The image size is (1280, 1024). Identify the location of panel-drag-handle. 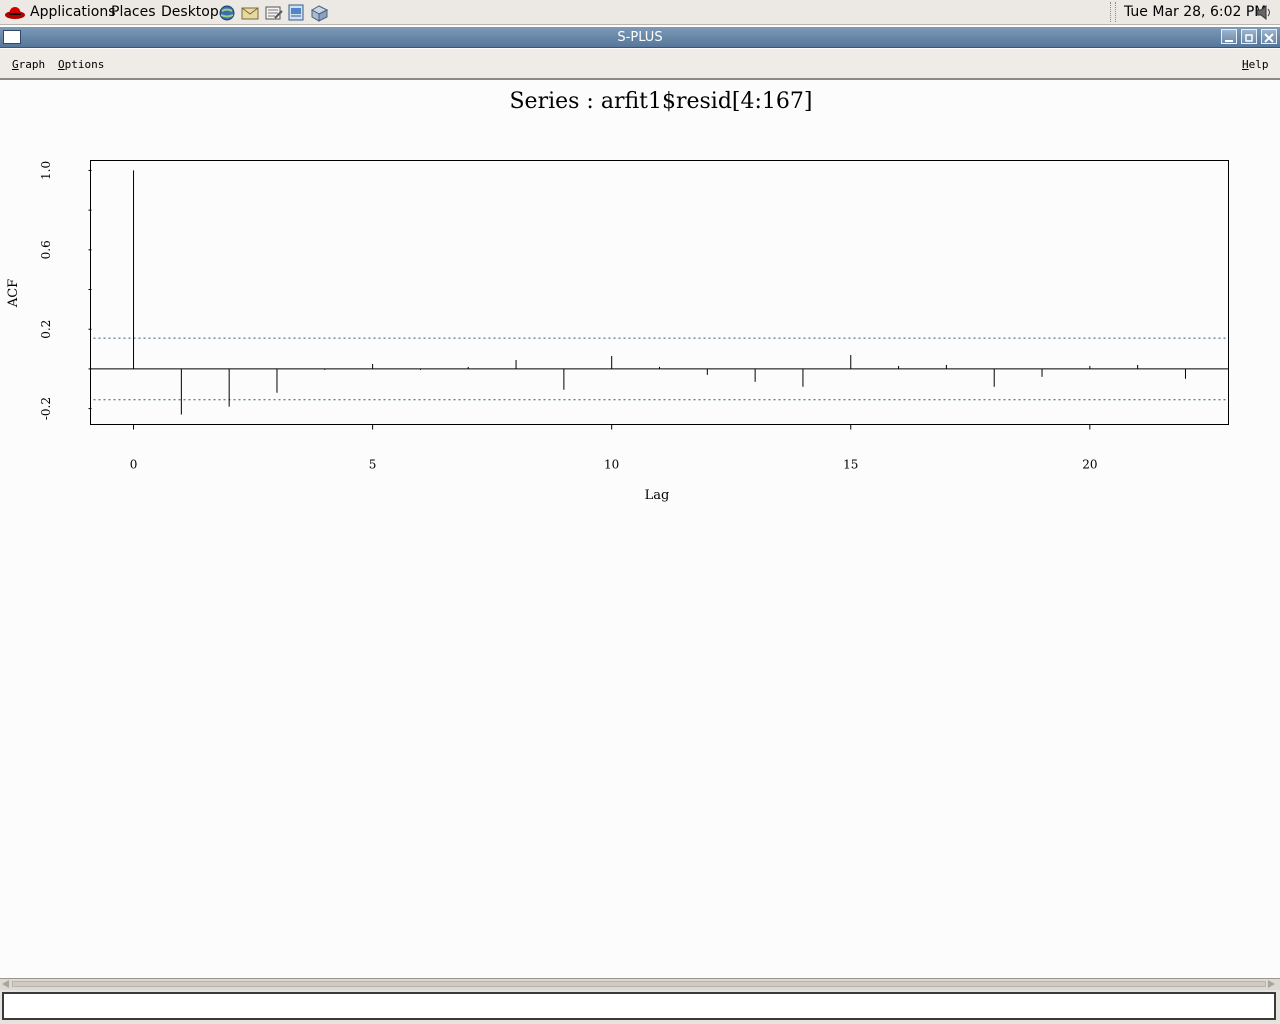
(1113, 12).